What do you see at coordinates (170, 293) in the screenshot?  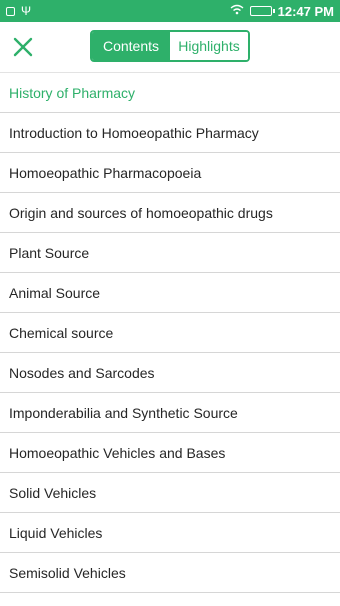 I see `toc-item: Animal Source` at bounding box center [170, 293].